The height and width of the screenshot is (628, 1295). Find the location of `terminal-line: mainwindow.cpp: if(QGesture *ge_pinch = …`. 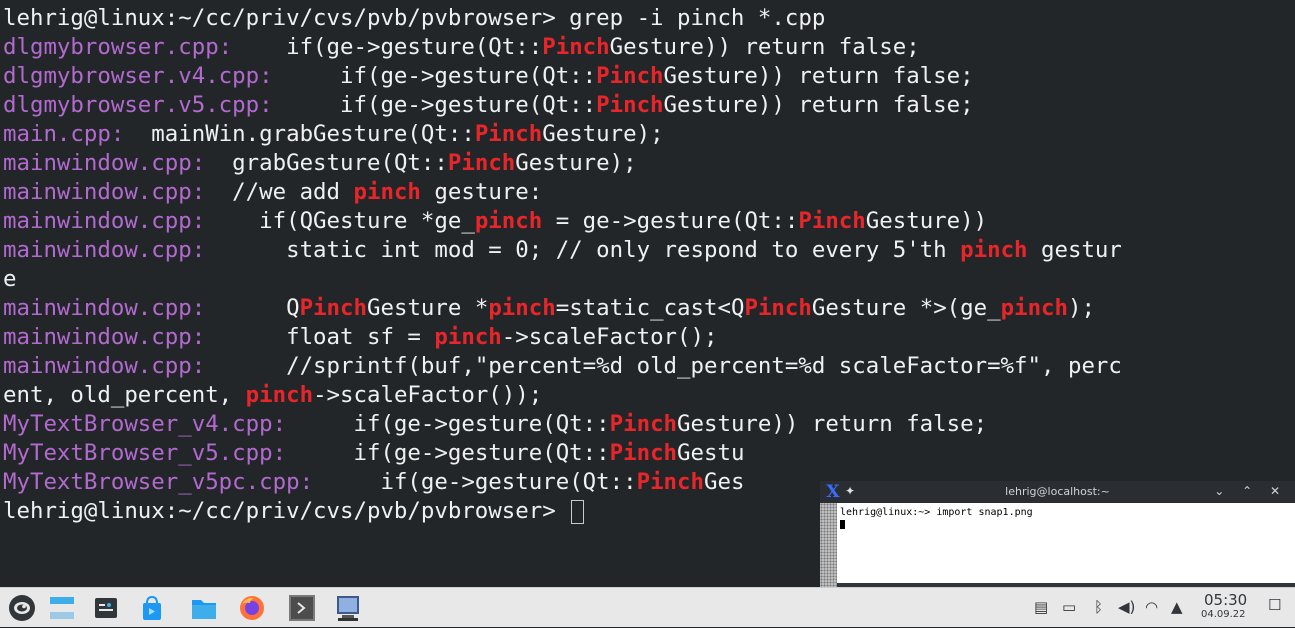

terminal-line: mainwindow.cpp: if(QGesture *ge_pinch = … is located at coordinates (562, 221).